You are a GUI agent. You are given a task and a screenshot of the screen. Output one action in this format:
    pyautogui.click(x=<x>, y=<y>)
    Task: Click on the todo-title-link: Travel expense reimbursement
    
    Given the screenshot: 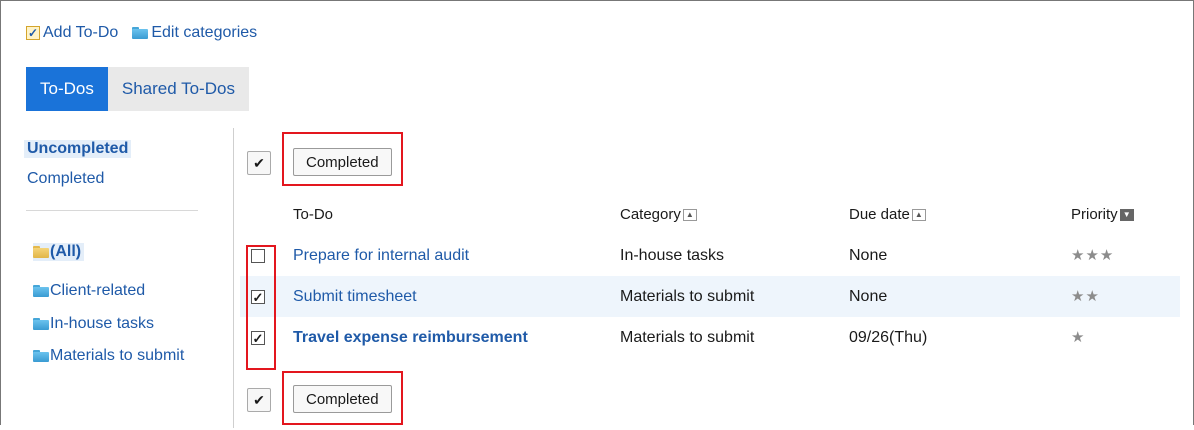 What is the action you would take?
    pyautogui.click(x=410, y=338)
    